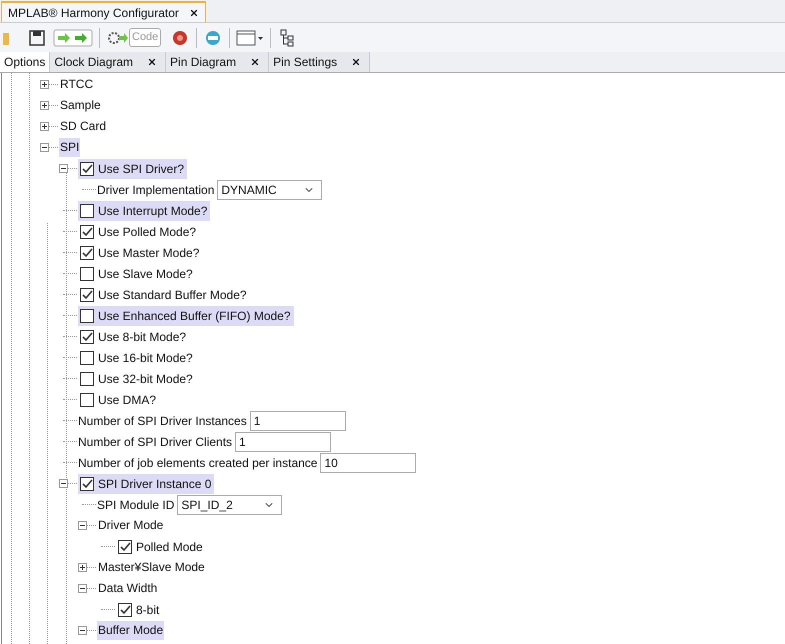 Image resolution: width=785 pixels, height=644 pixels. What do you see at coordinates (103, 11) in the screenshot?
I see `window-tab: MPLAB® Harmony Configurator` at bounding box center [103, 11].